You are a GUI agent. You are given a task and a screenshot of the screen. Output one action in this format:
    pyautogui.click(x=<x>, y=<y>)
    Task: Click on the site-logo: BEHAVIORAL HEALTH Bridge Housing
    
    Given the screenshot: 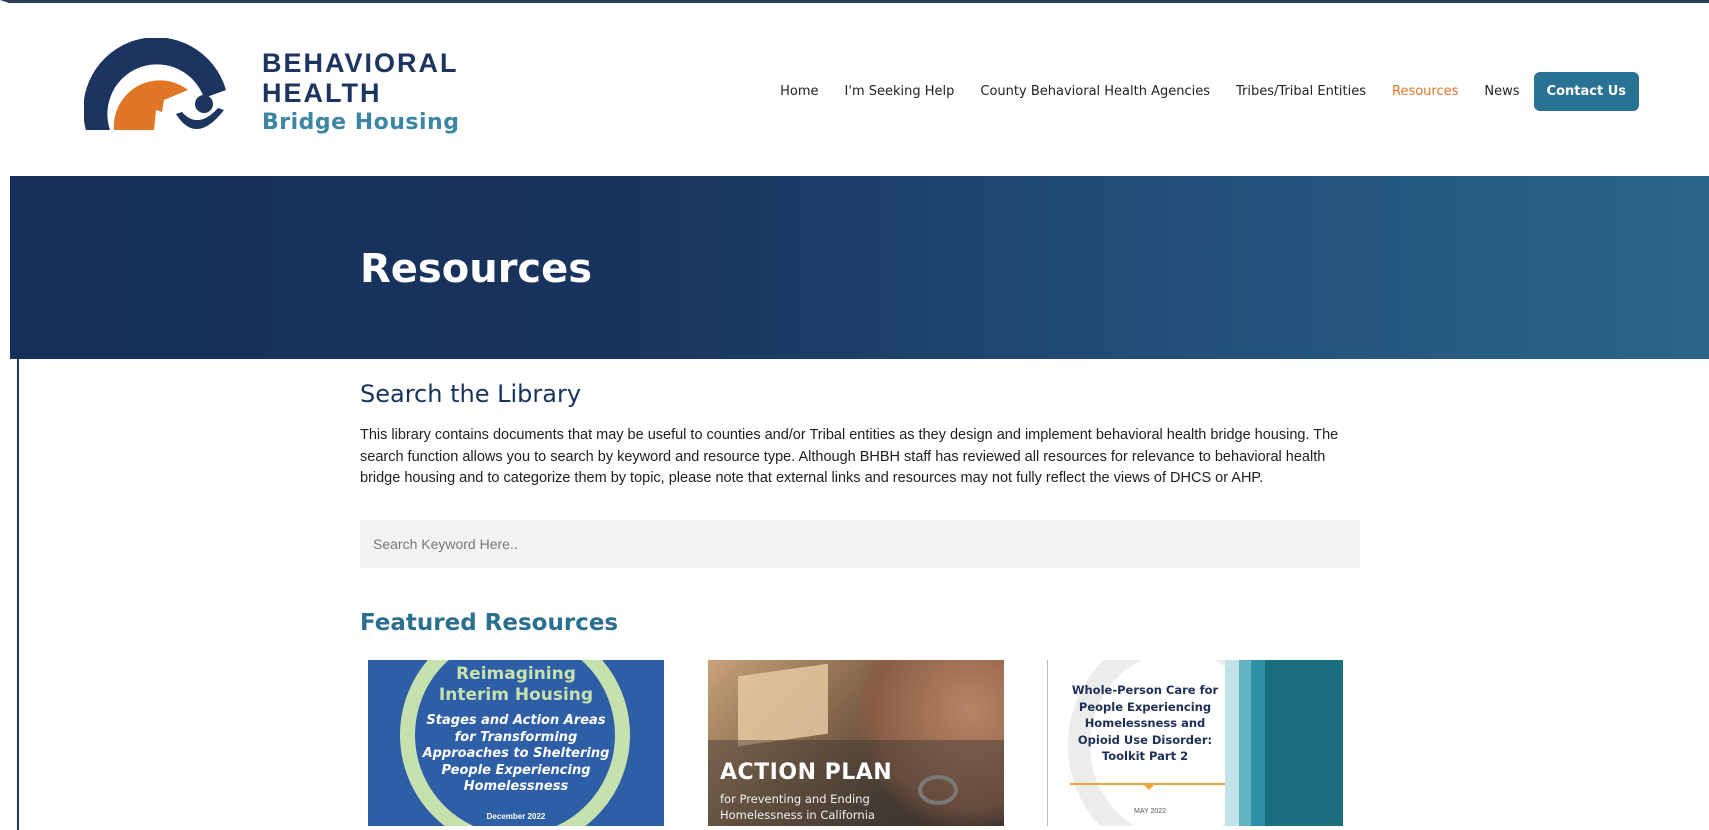 What is the action you would take?
    pyautogui.click(x=284, y=93)
    